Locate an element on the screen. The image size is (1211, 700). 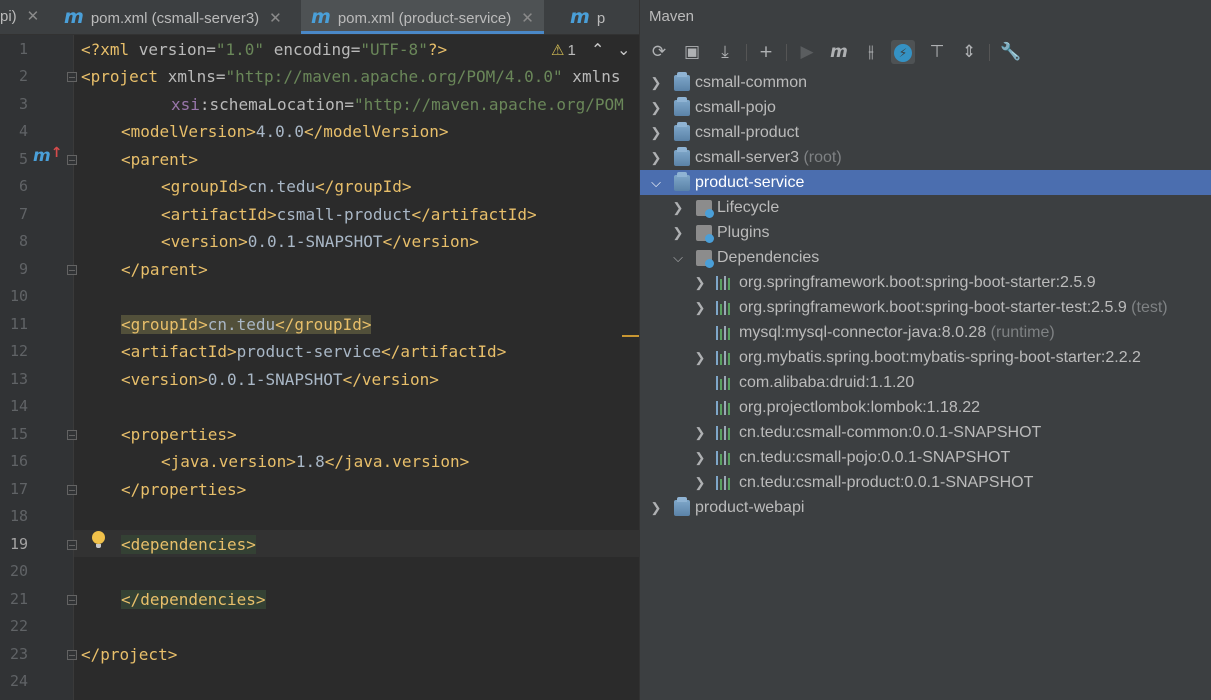
tree-item-csmall-common: ❯ csmall-common is located at coordinates (925, 82).